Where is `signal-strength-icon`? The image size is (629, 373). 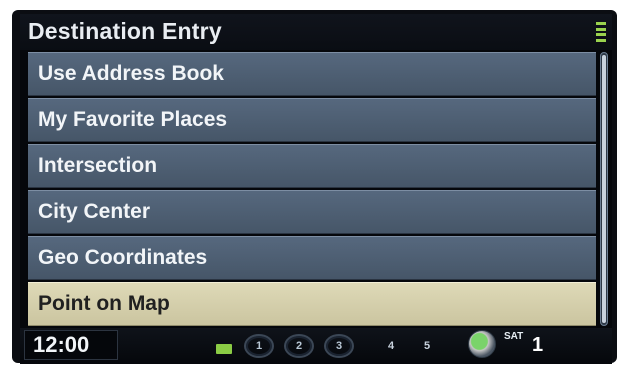
signal-strength-icon is located at coordinates (601, 32).